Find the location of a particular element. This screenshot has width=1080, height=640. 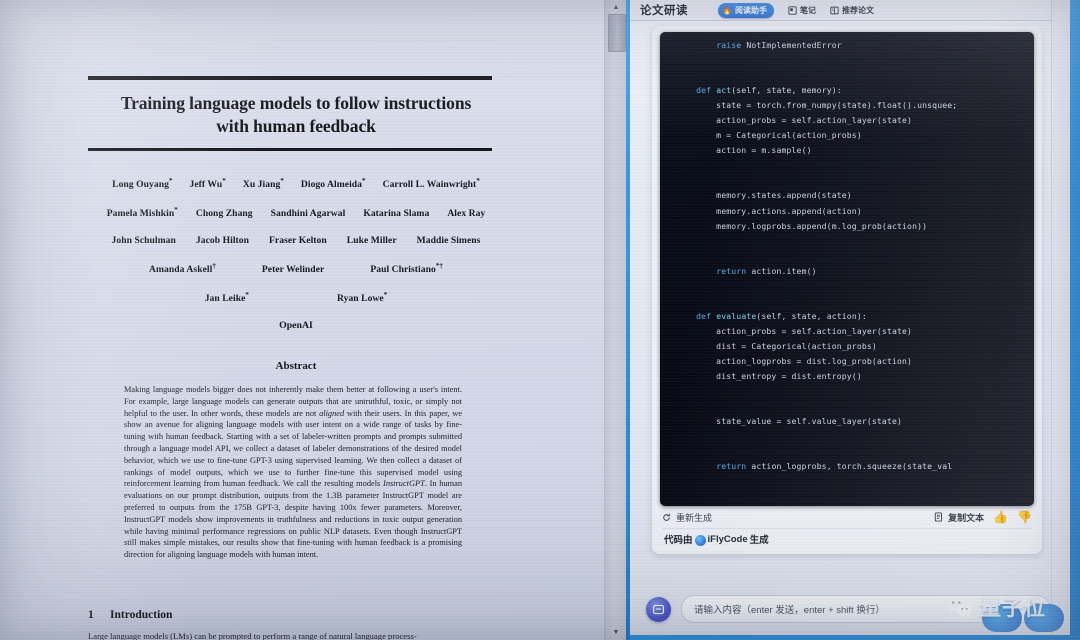

chat-box-icon is located at coordinates (658, 609).